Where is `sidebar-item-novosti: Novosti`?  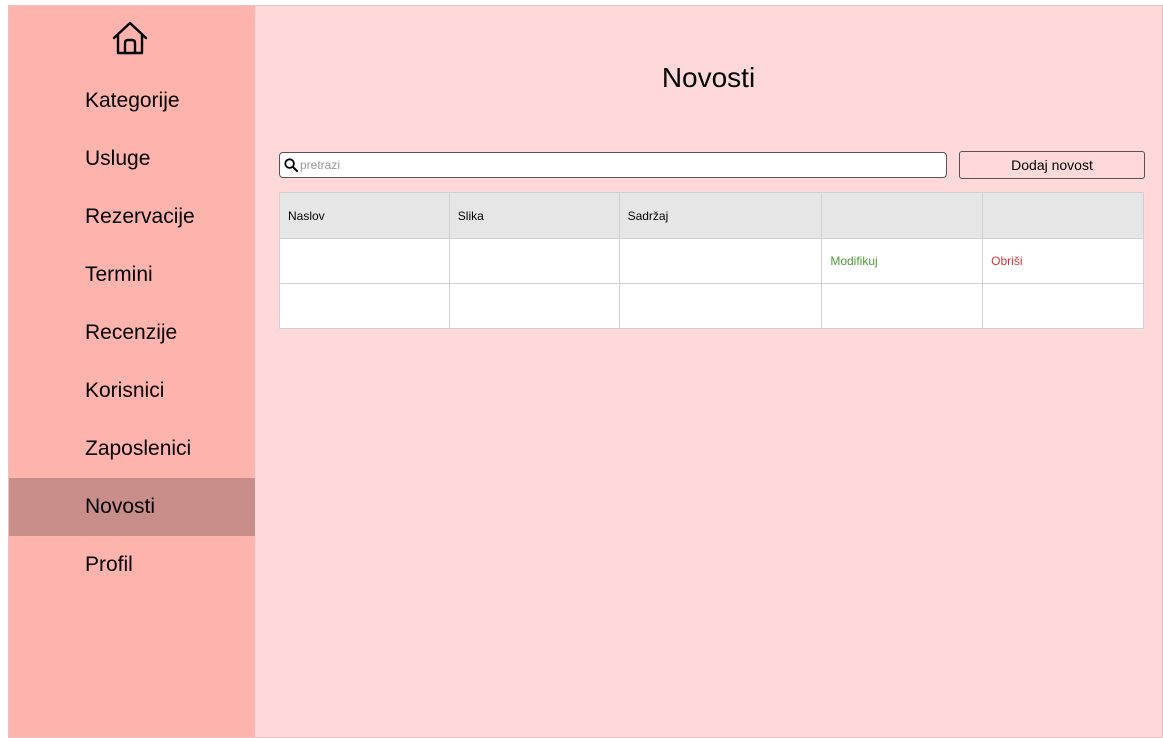 sidebar-item-novosti: Novosti is located at coordinates (132, 507).